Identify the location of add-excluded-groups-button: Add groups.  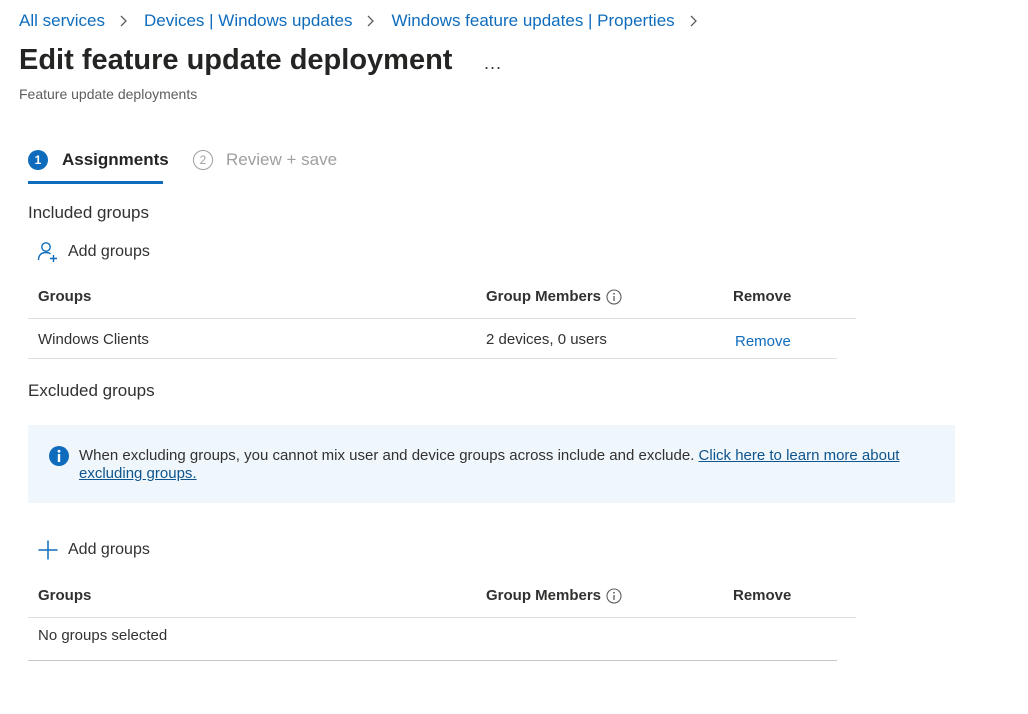
(93, 550).